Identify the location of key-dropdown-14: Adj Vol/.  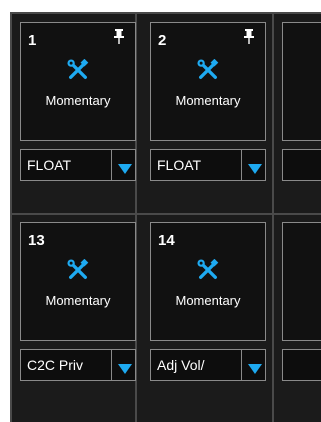
(208, 365).